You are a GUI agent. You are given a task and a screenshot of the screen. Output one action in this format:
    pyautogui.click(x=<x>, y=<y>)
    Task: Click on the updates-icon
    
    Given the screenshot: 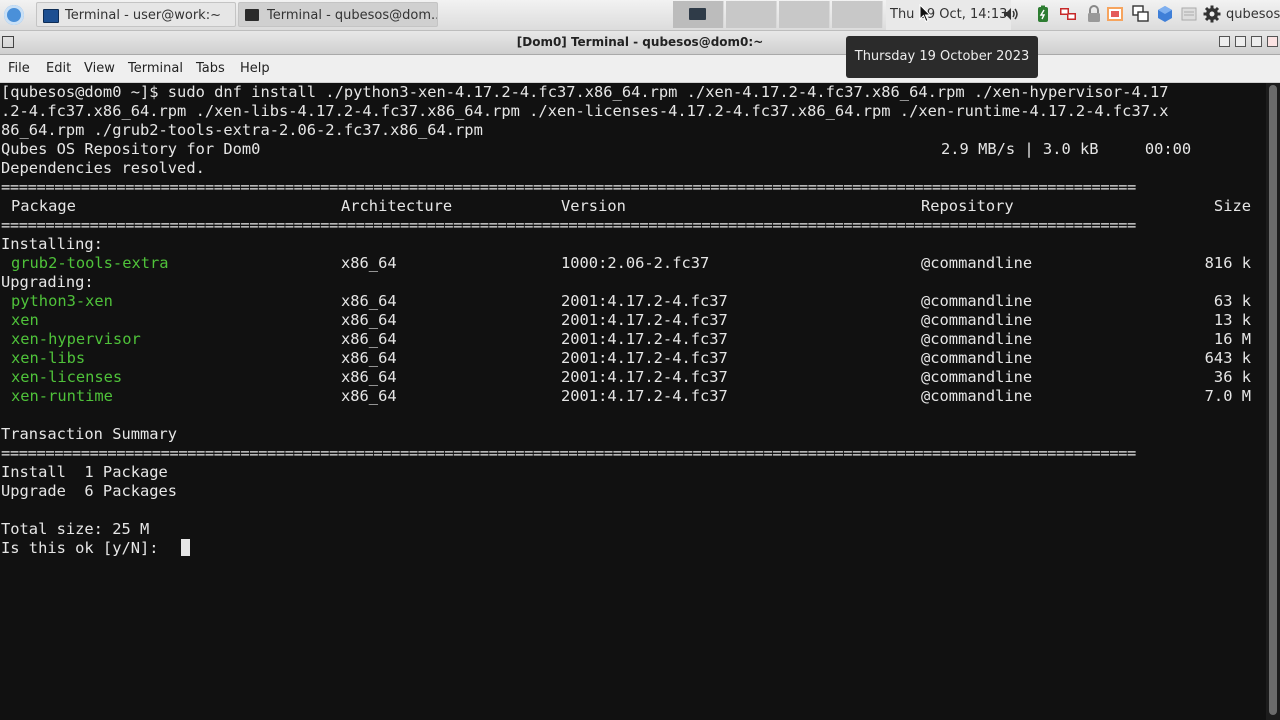 What is the action you would take?
    pyautogui.click(x=1189, y=14)
    